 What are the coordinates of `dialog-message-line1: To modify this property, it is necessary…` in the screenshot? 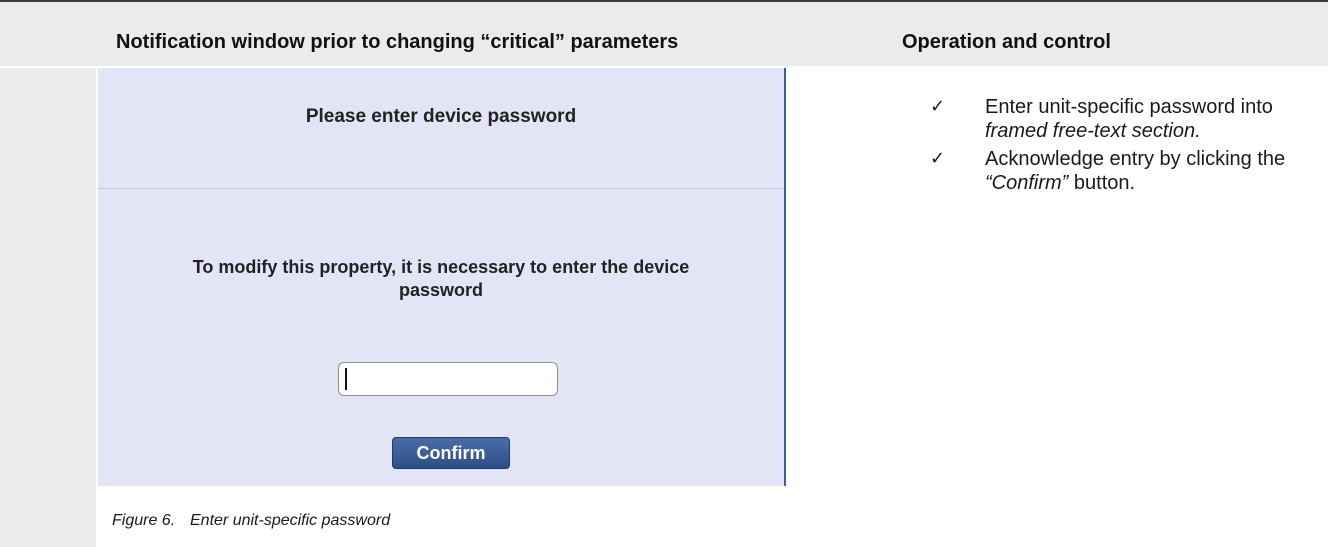 It's located at (441, 267).